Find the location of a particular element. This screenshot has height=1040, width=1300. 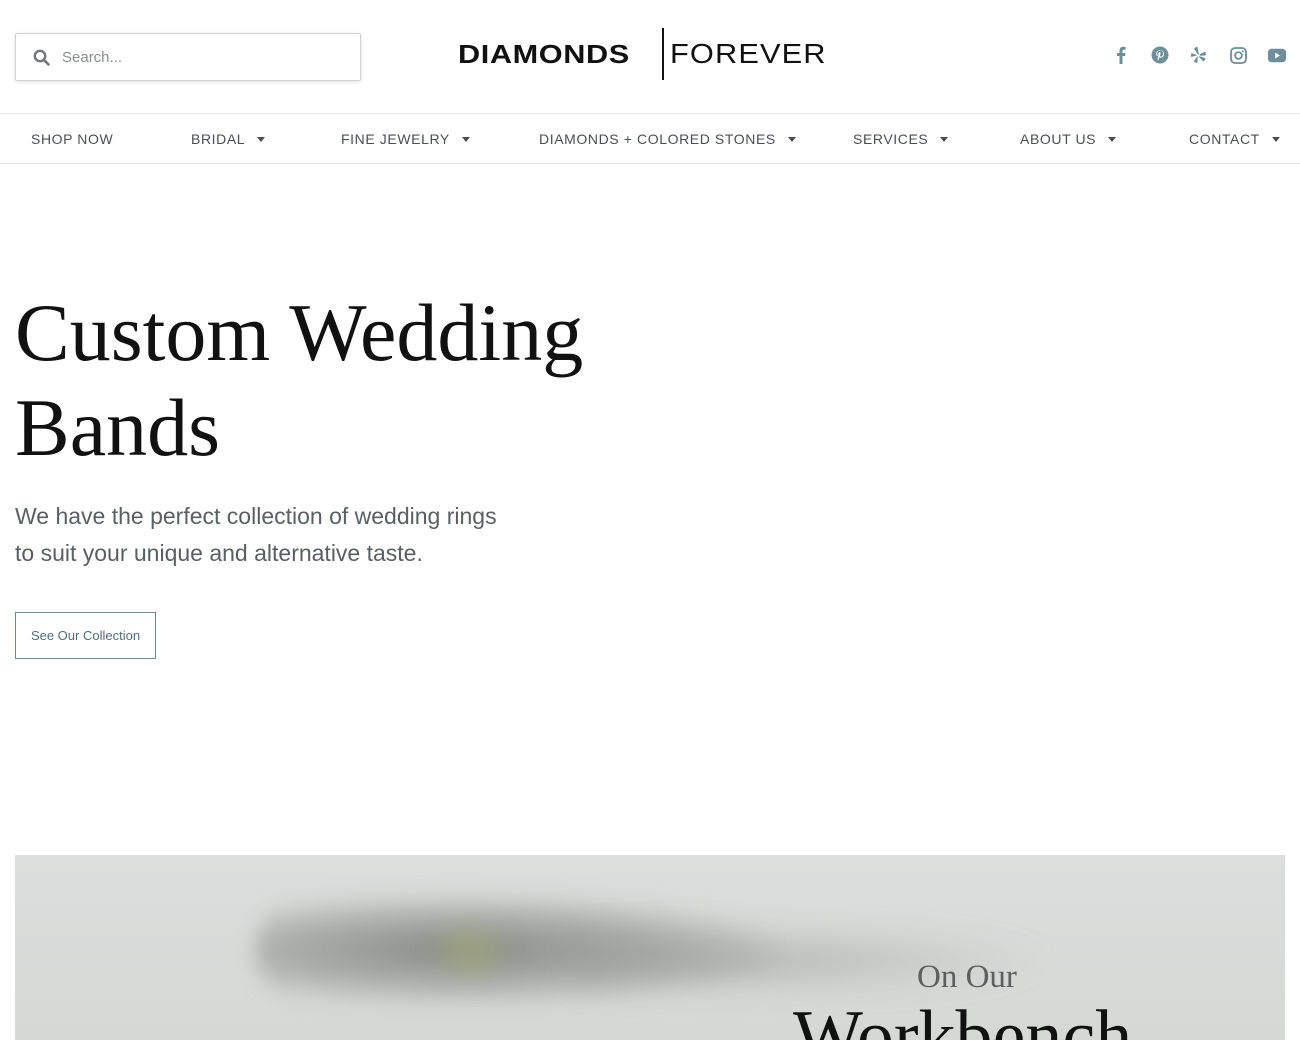

youtube-icon is located at coordinates (1277, 55).